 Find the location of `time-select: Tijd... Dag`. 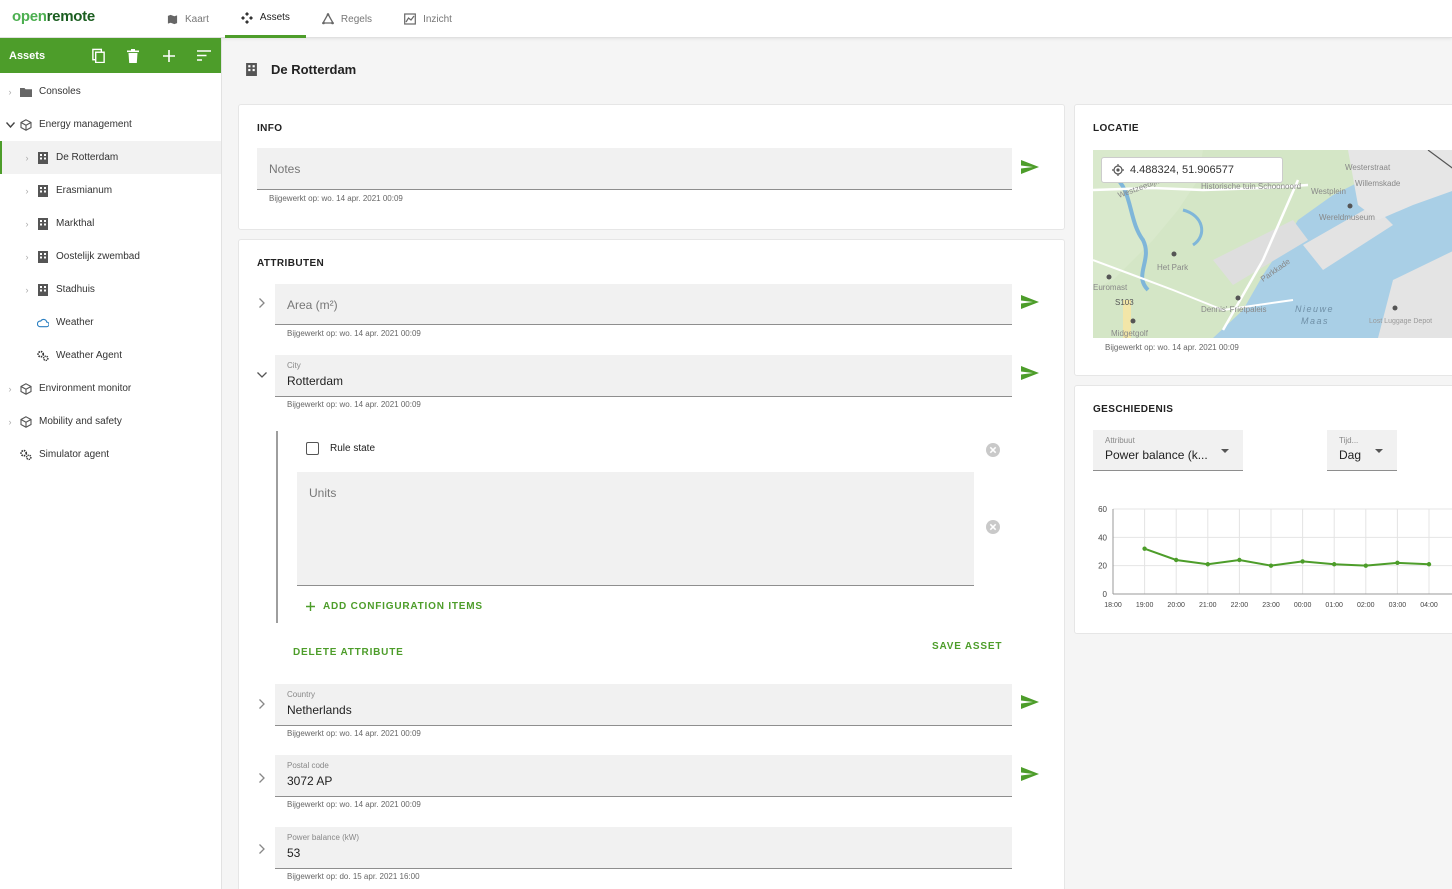

time-select: Tijd... Dag is located at coordinates (1362, 450).